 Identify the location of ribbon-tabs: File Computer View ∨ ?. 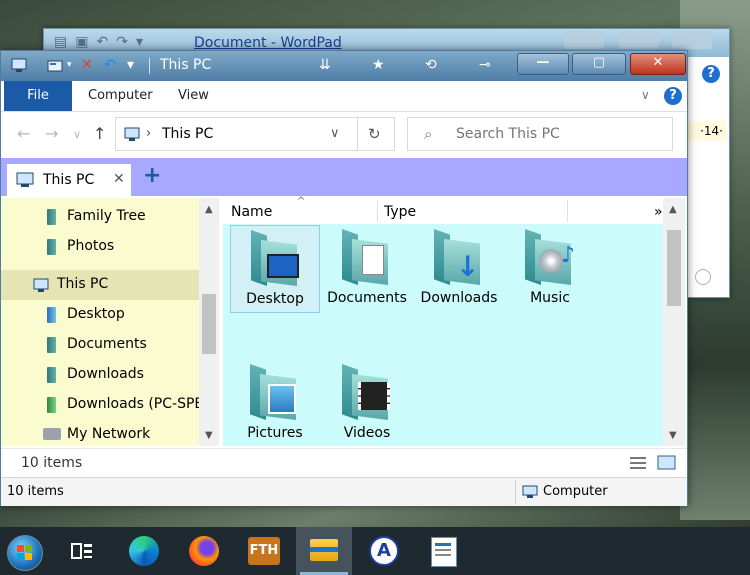
(344, 96).